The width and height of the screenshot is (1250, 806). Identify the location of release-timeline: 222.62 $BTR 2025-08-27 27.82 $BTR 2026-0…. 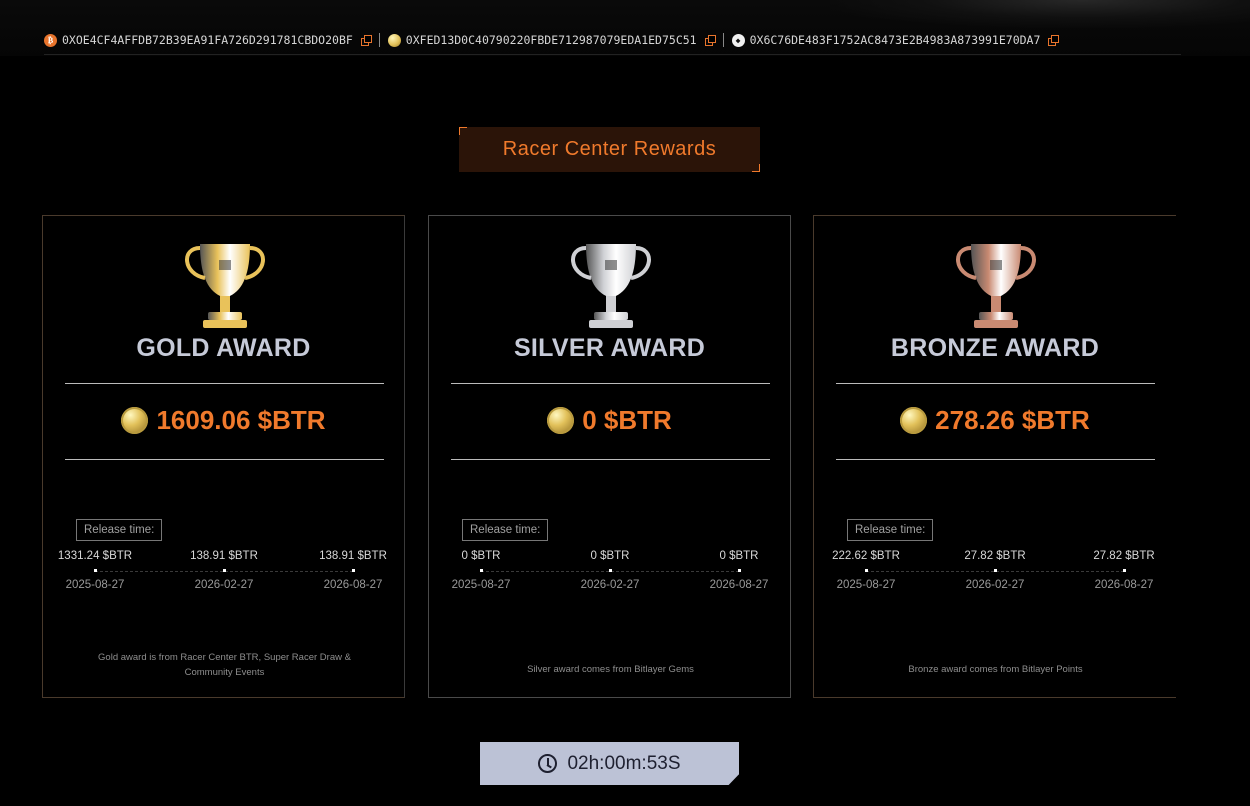
(996, 570).